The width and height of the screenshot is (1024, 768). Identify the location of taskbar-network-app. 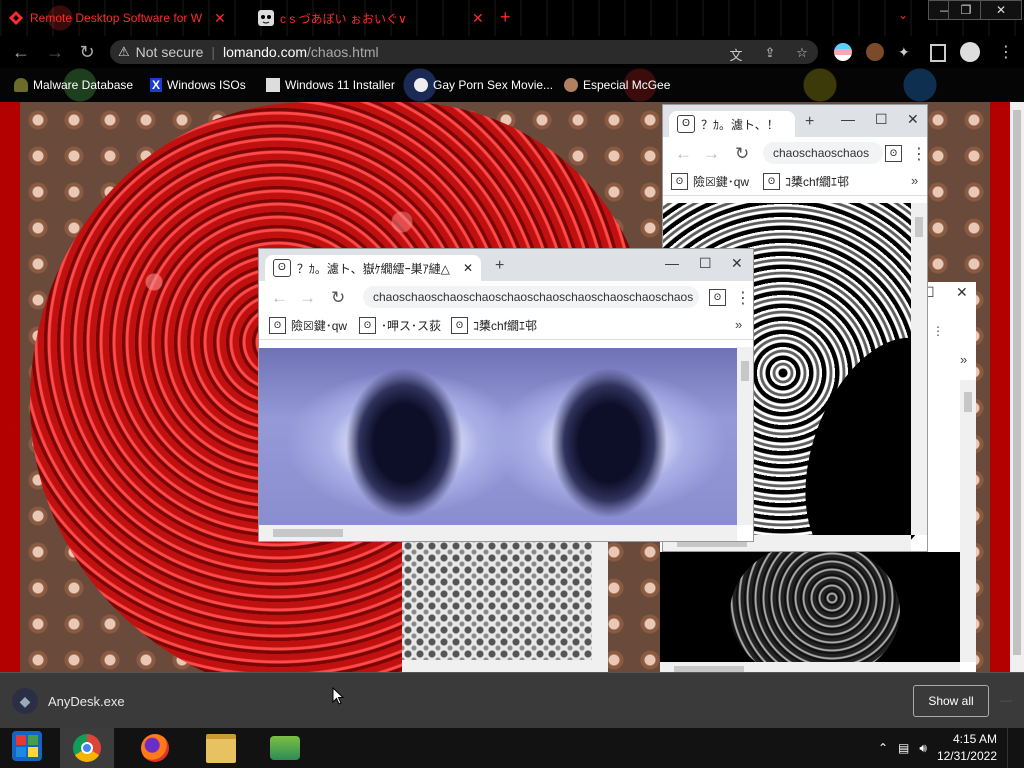
(285, 748).